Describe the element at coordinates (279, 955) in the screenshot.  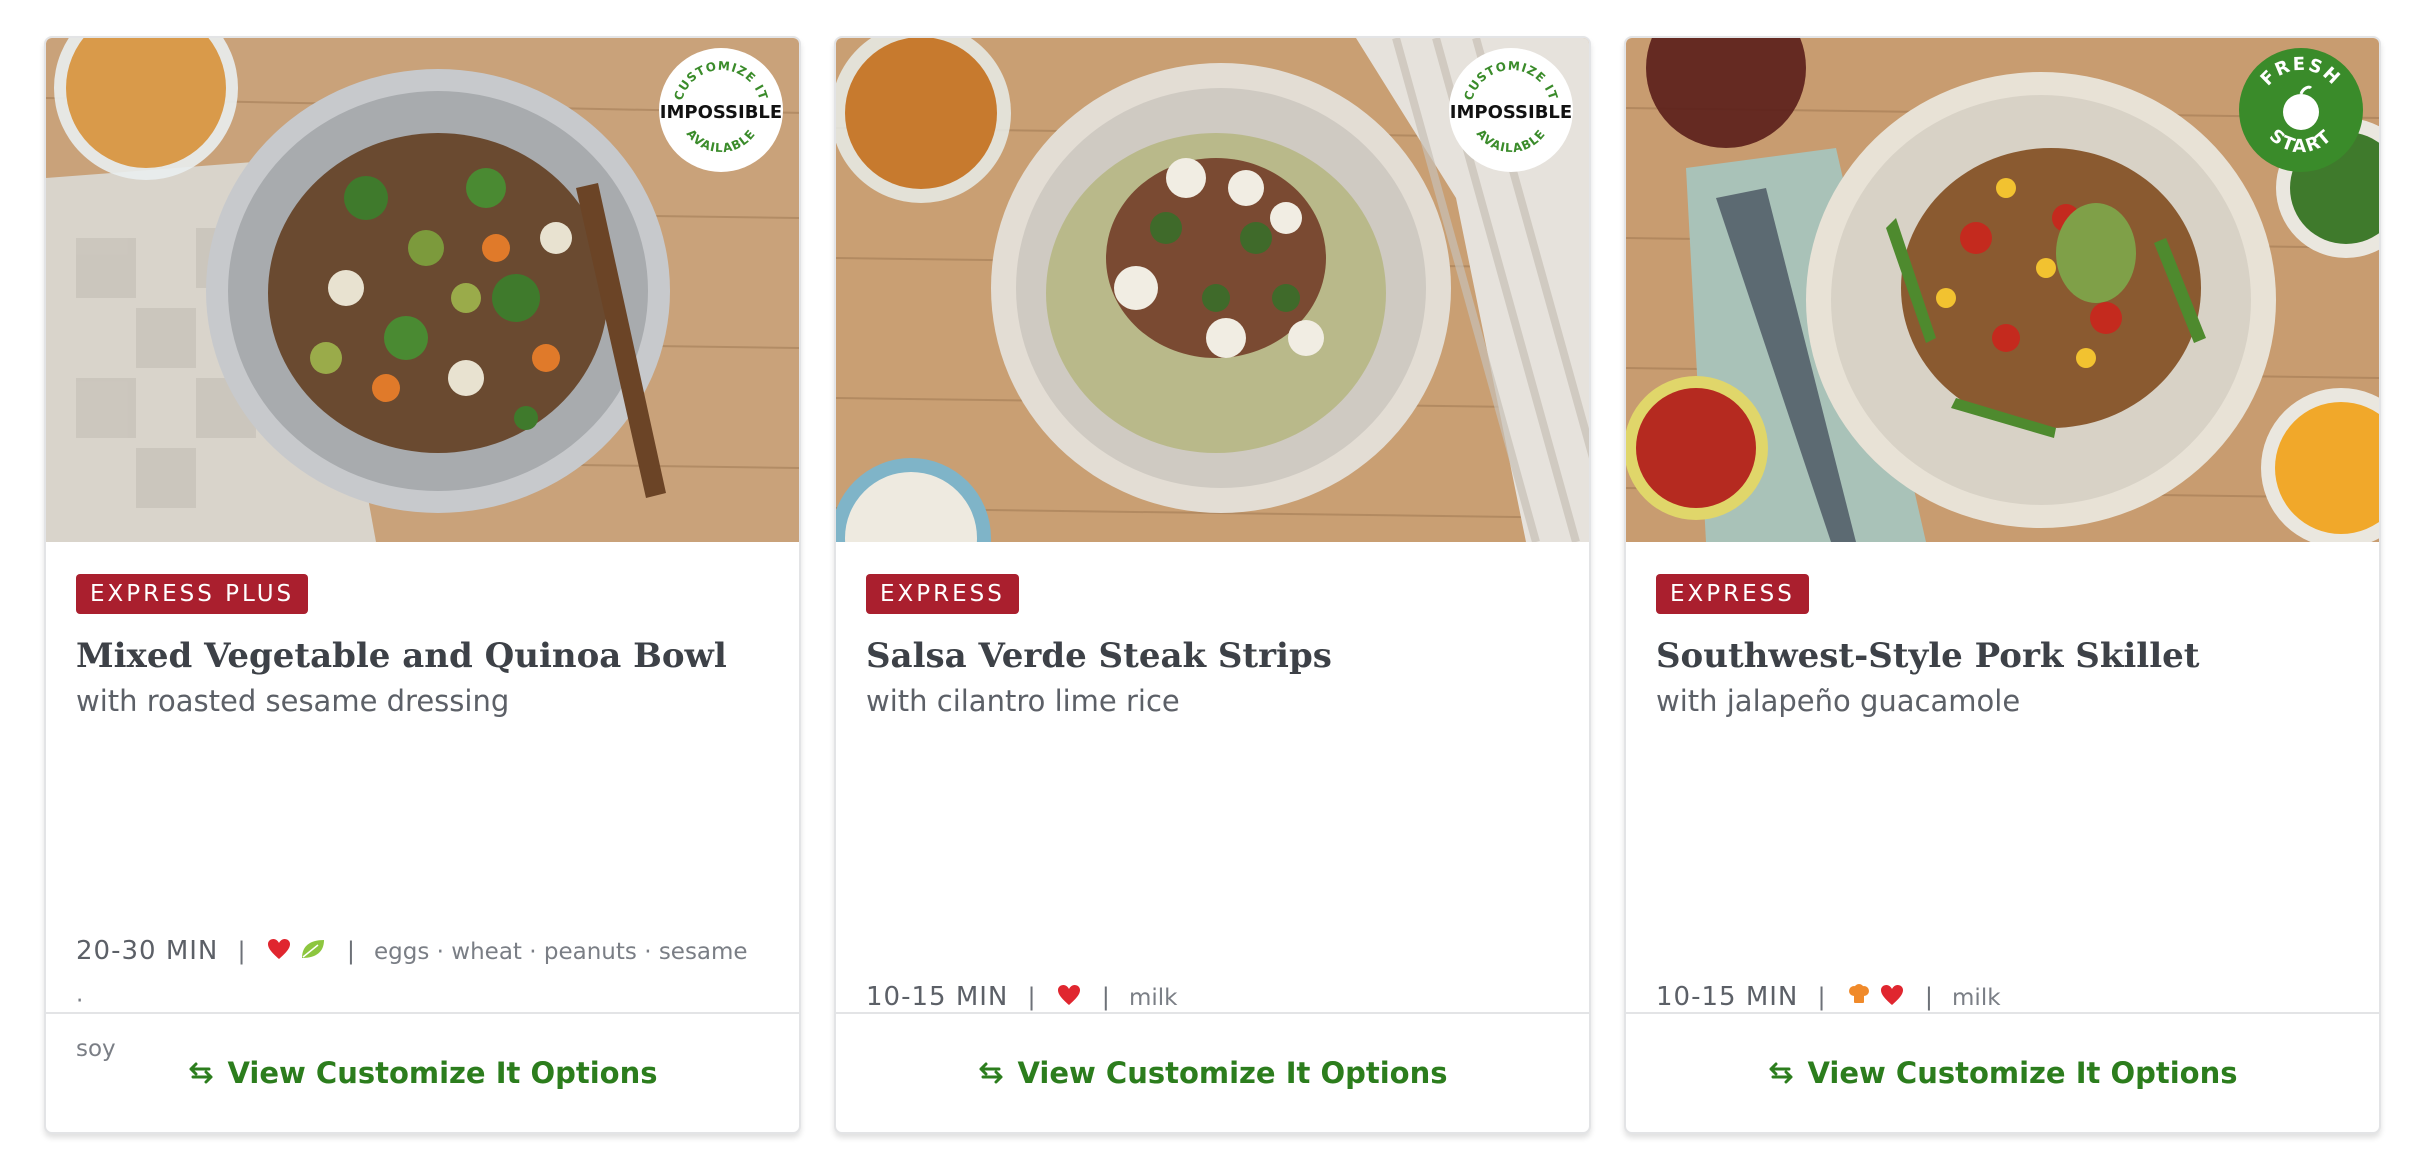
I see `heart-icon` at that location.